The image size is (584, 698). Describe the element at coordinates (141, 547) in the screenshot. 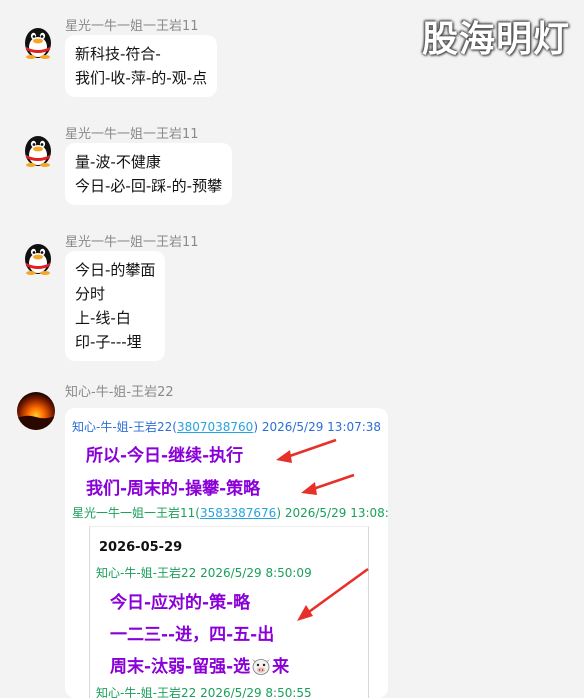

I see `nested-date: 2026-05-29` at that location.